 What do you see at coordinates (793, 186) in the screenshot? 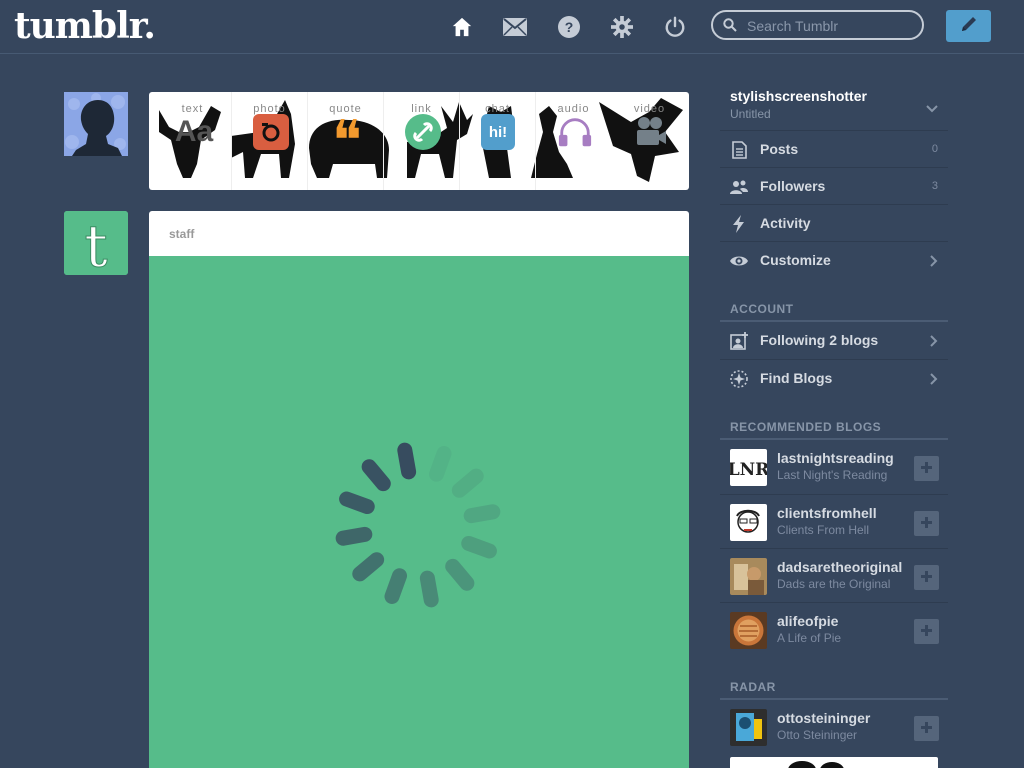
I see `sidebar-item-label: Followers` at bounding box center [793, 186].